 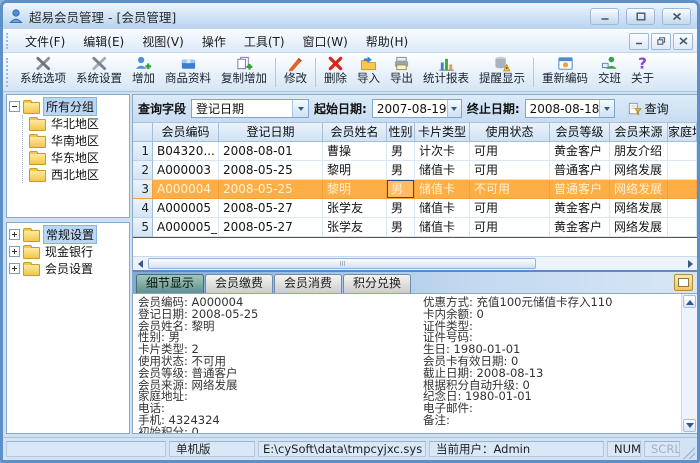 I want to click on table-cell: A000005_B, so click(x=186, y=227).